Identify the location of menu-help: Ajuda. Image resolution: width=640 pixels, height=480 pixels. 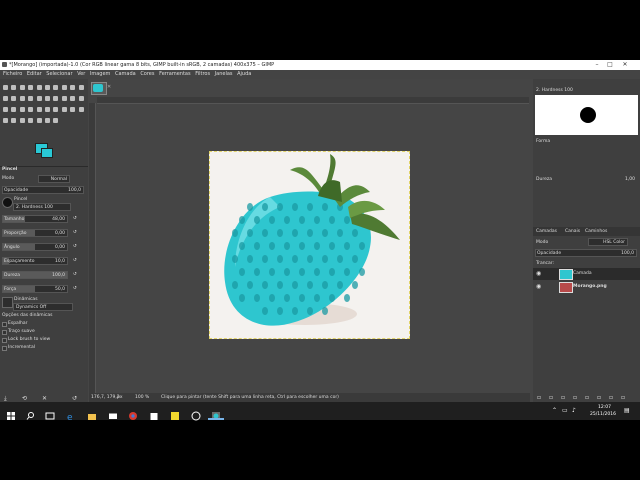
(244, 74).